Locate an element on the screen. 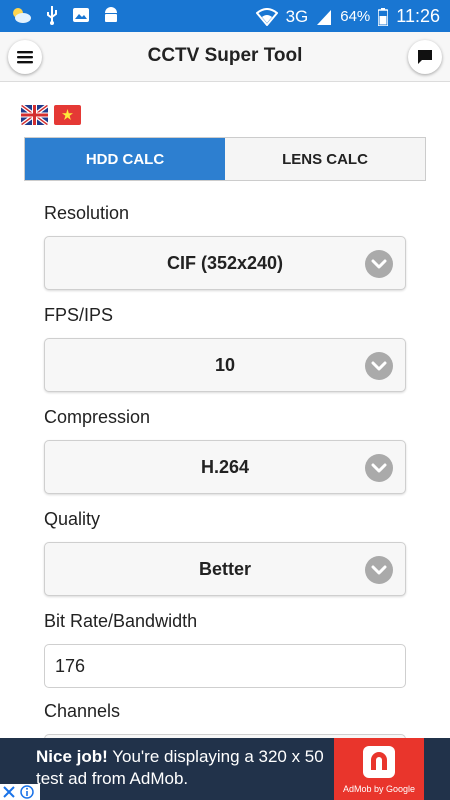  calculator-tabs: HDD CALC LENS CALC is located at coordinates (225, 159).